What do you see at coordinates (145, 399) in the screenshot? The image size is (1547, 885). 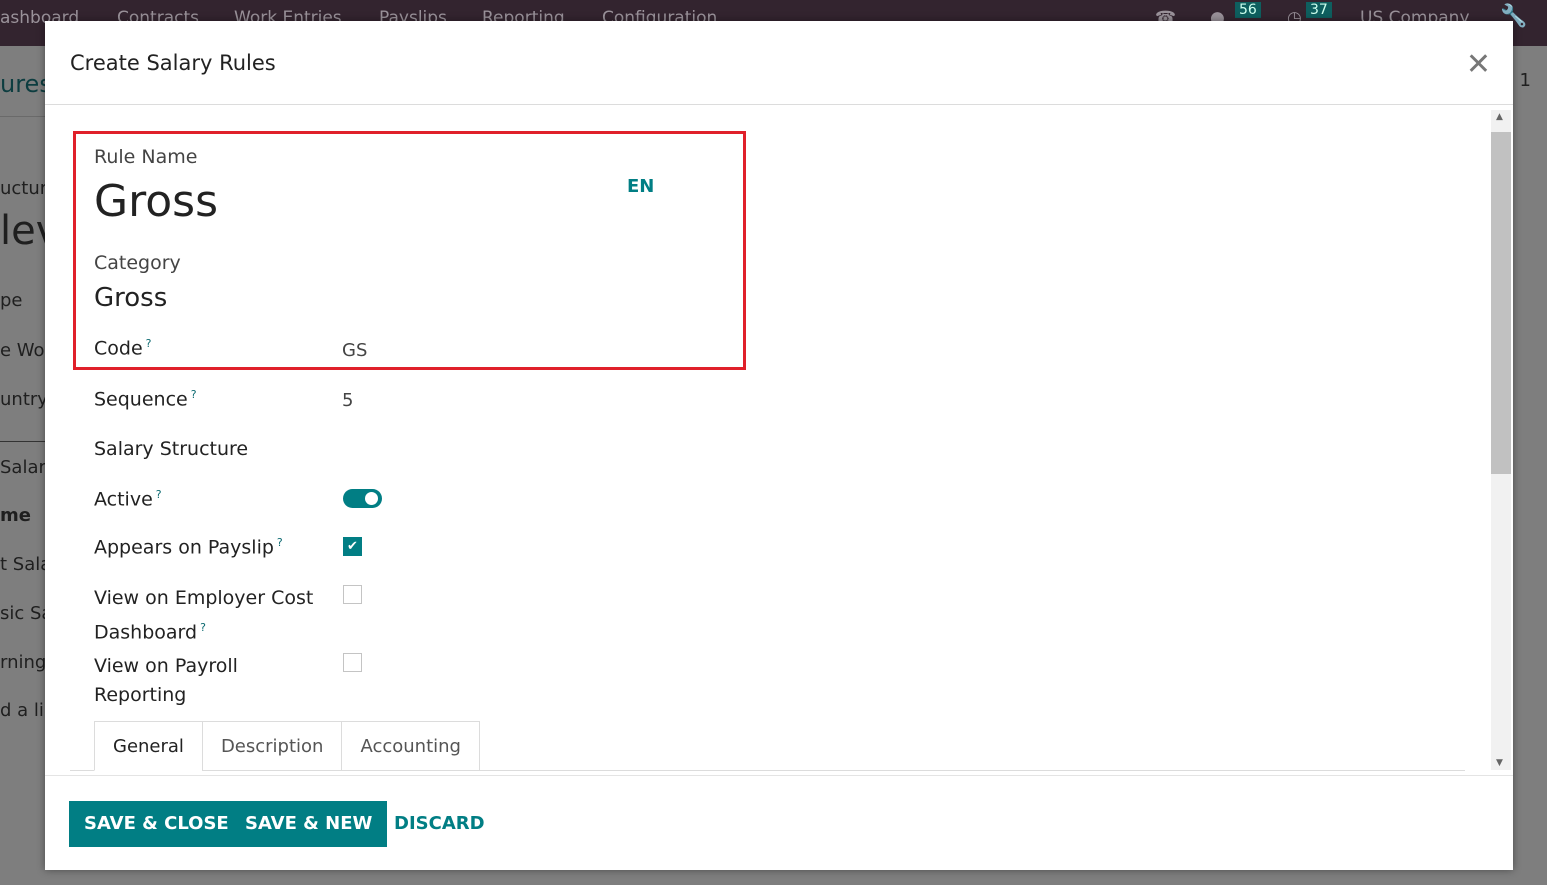 I see `sequence-label: Sequence?` at bounding box center [145, 399].